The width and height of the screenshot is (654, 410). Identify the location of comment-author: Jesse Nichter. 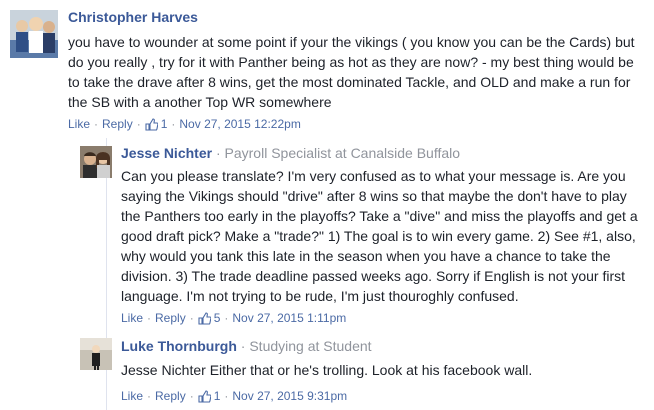
(166, 153).